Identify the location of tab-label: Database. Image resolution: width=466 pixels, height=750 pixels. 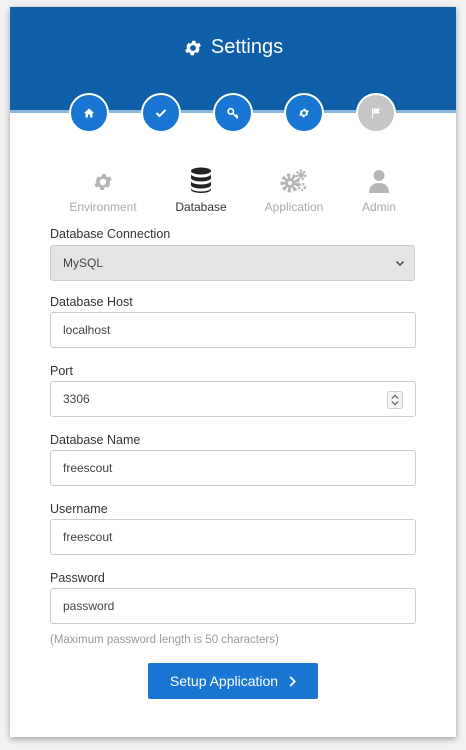
(201, 207).